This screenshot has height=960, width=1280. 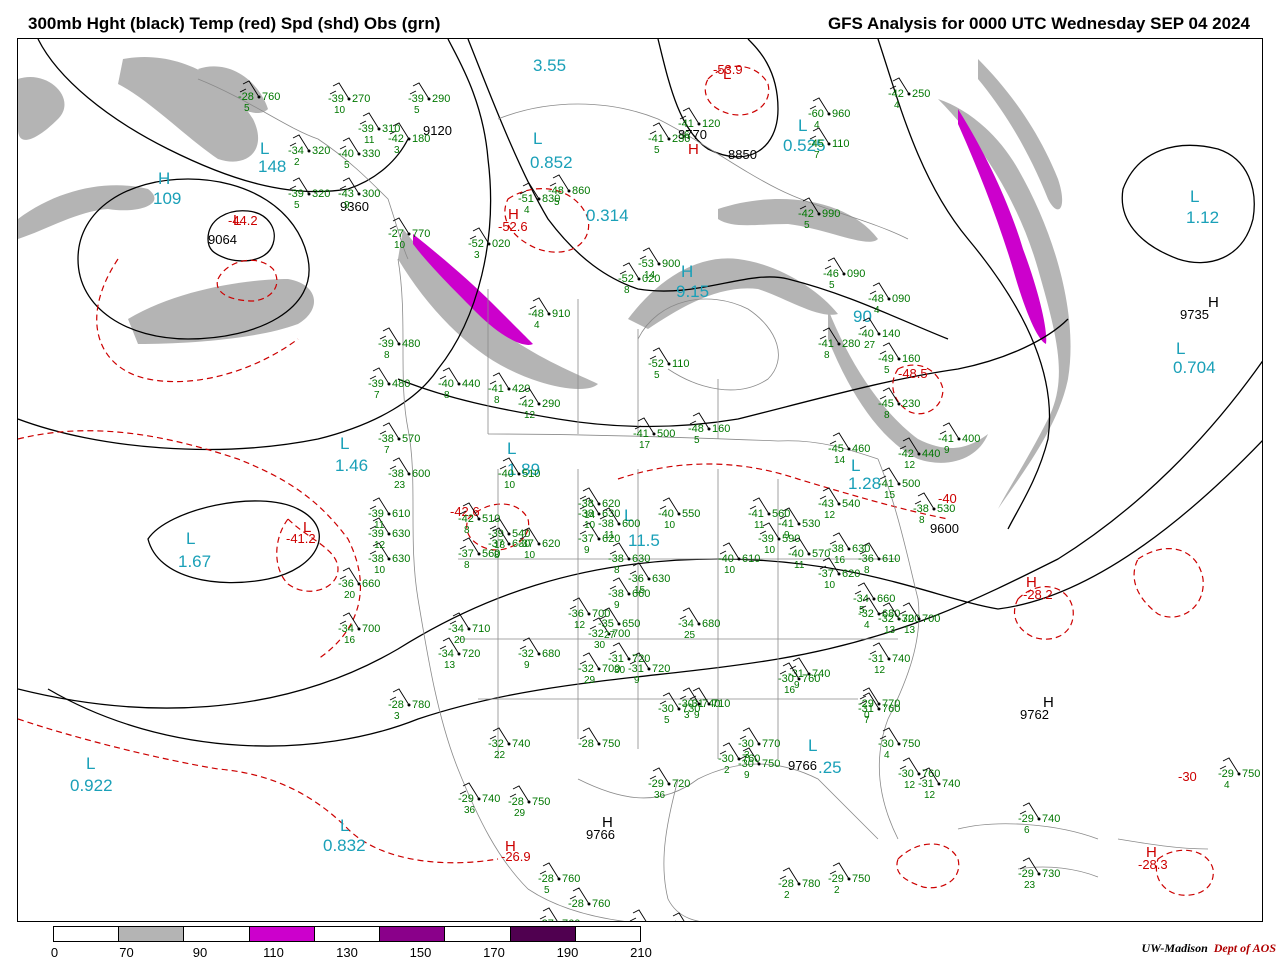 What do you see at coordinates (194, 561) in the screenshot?
I see `pressure-center-label: 1.67` at bounding box center [194, 561].